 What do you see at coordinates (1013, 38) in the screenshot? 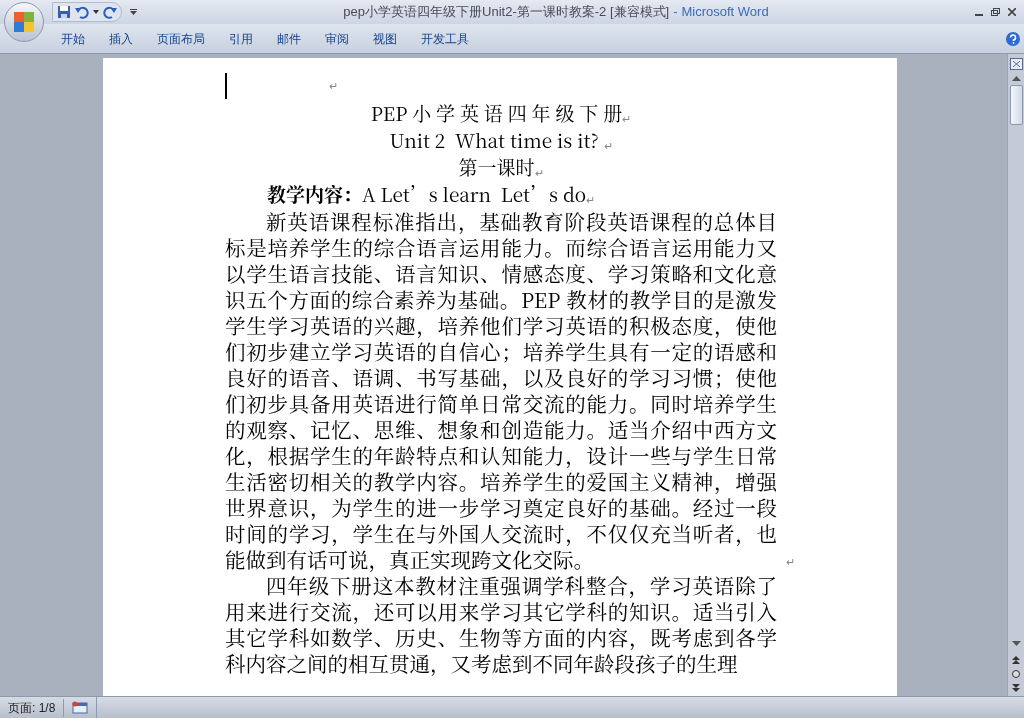
I see `help-icon` at bounding box center [1013, 38].